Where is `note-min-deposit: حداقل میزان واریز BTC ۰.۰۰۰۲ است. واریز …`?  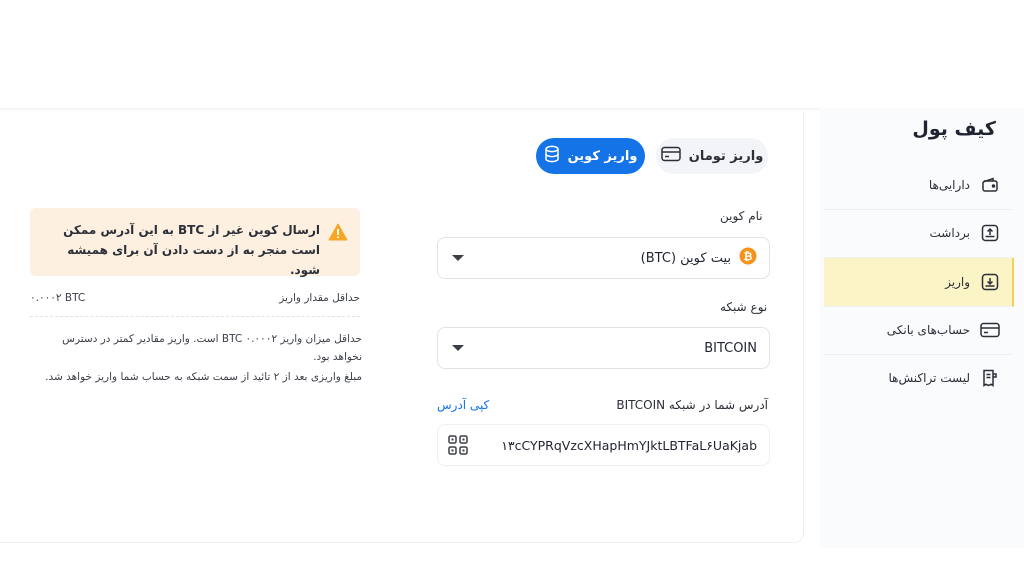
note-min-deposit: حداقل میزان واریز BTC ۰.۰۰۰۲ است. واریز … is located at coordinates (212, 348).